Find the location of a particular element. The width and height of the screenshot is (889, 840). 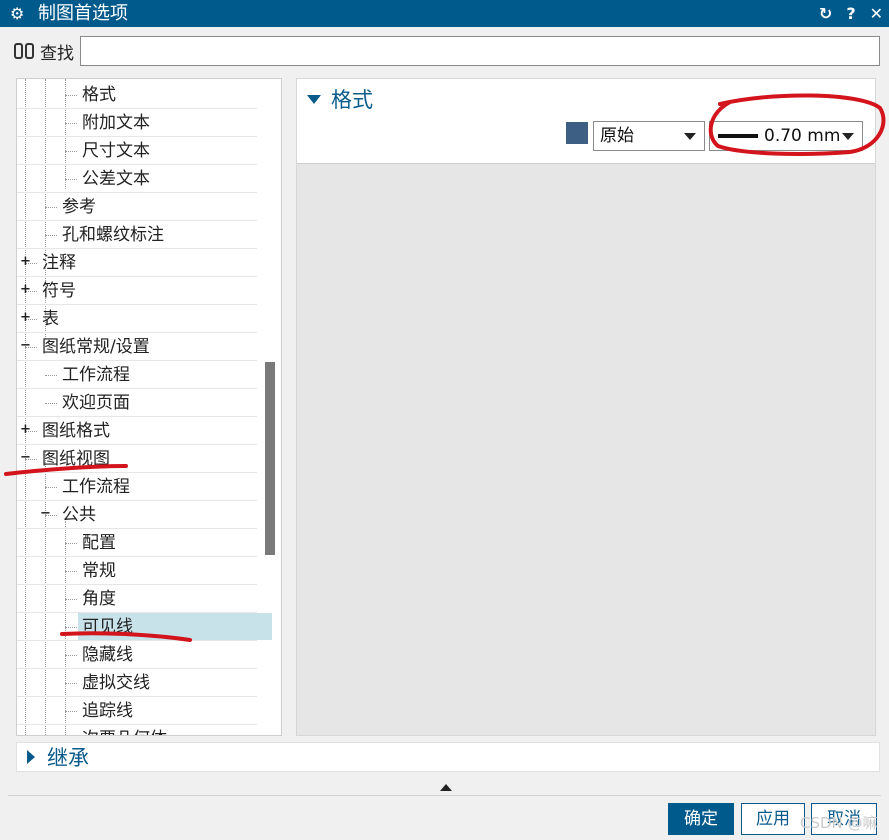

reset-icon: ↻ is located at coordinates (825, 13).